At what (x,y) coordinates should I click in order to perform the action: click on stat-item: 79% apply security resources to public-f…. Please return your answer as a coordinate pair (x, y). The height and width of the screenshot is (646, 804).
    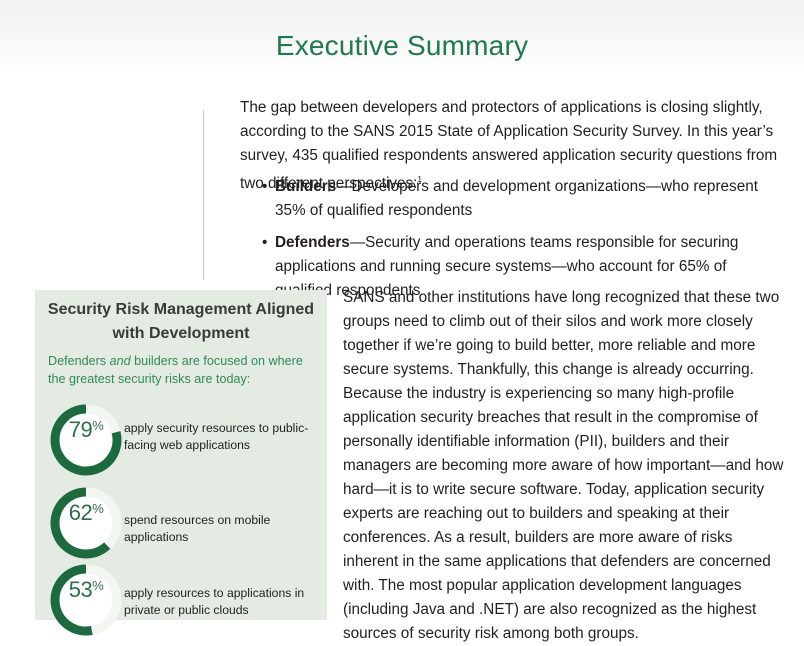
    Looking at the image, I should click on (185, 440).